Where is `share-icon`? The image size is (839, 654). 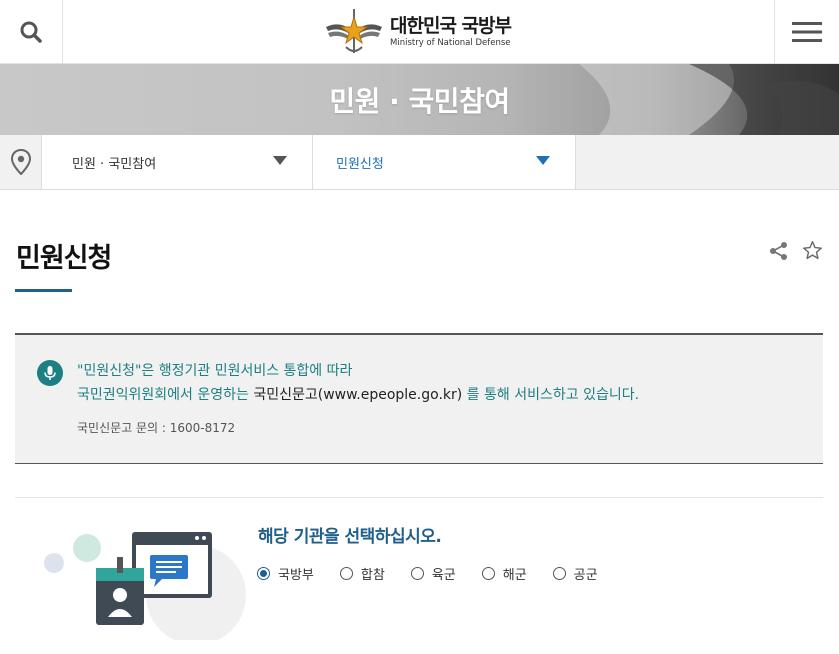
share-icon is located at coordinates (779, 251).